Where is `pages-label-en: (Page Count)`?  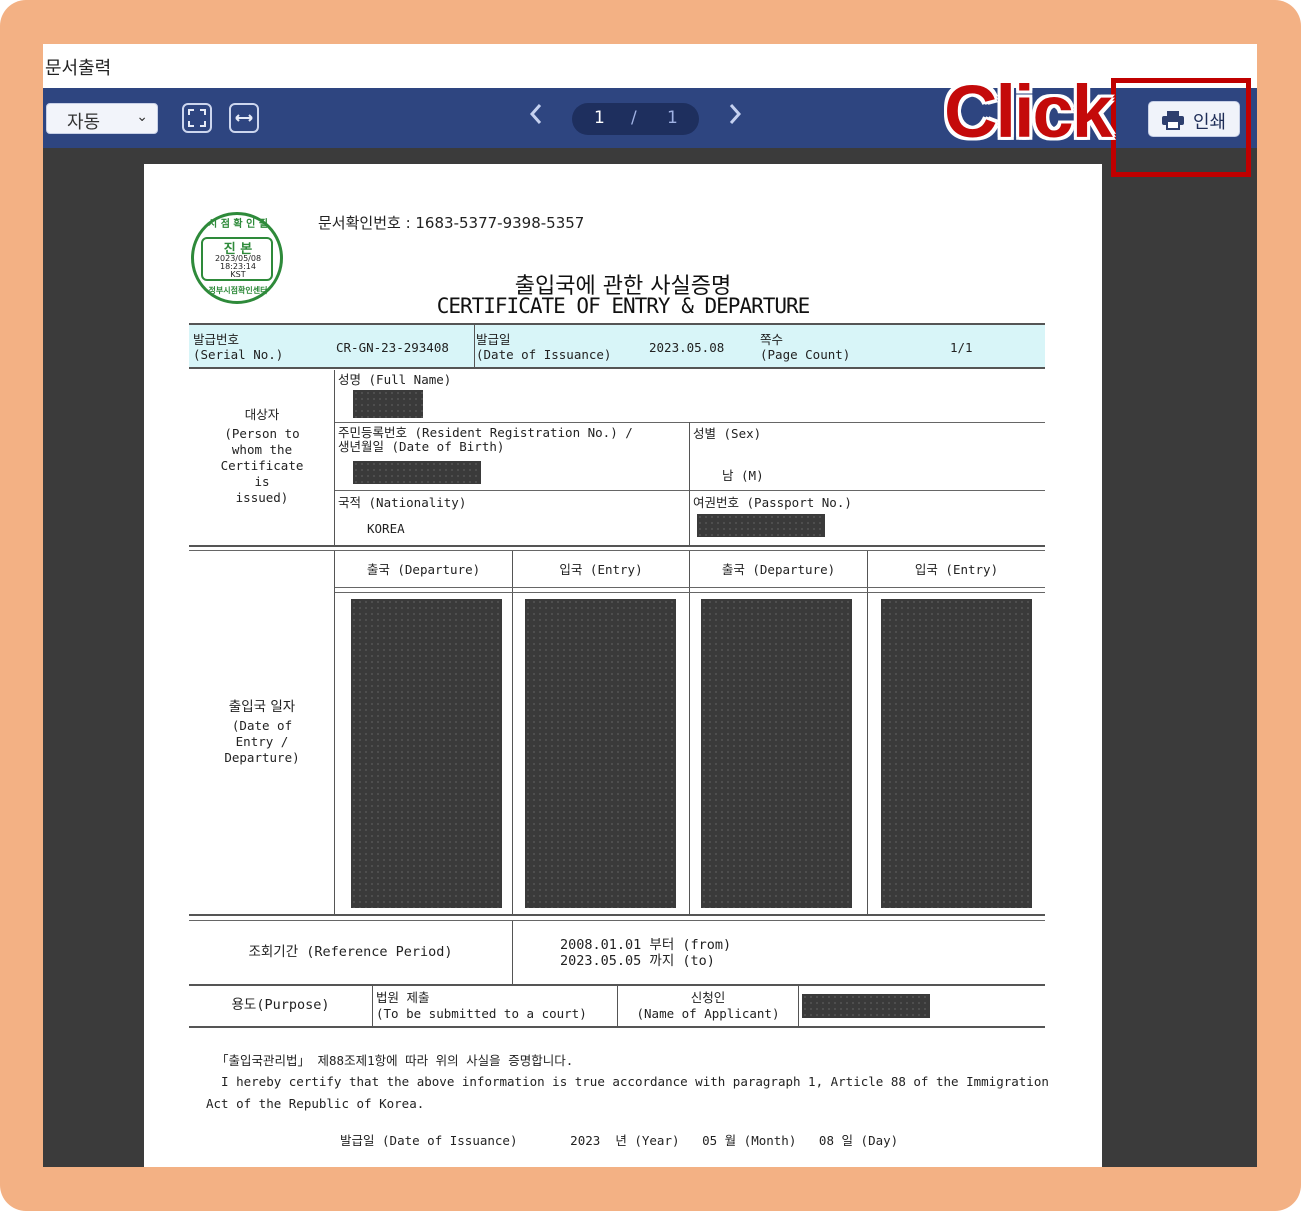
pages-label-en: (Page Count) is located at coordinates (805, 354).